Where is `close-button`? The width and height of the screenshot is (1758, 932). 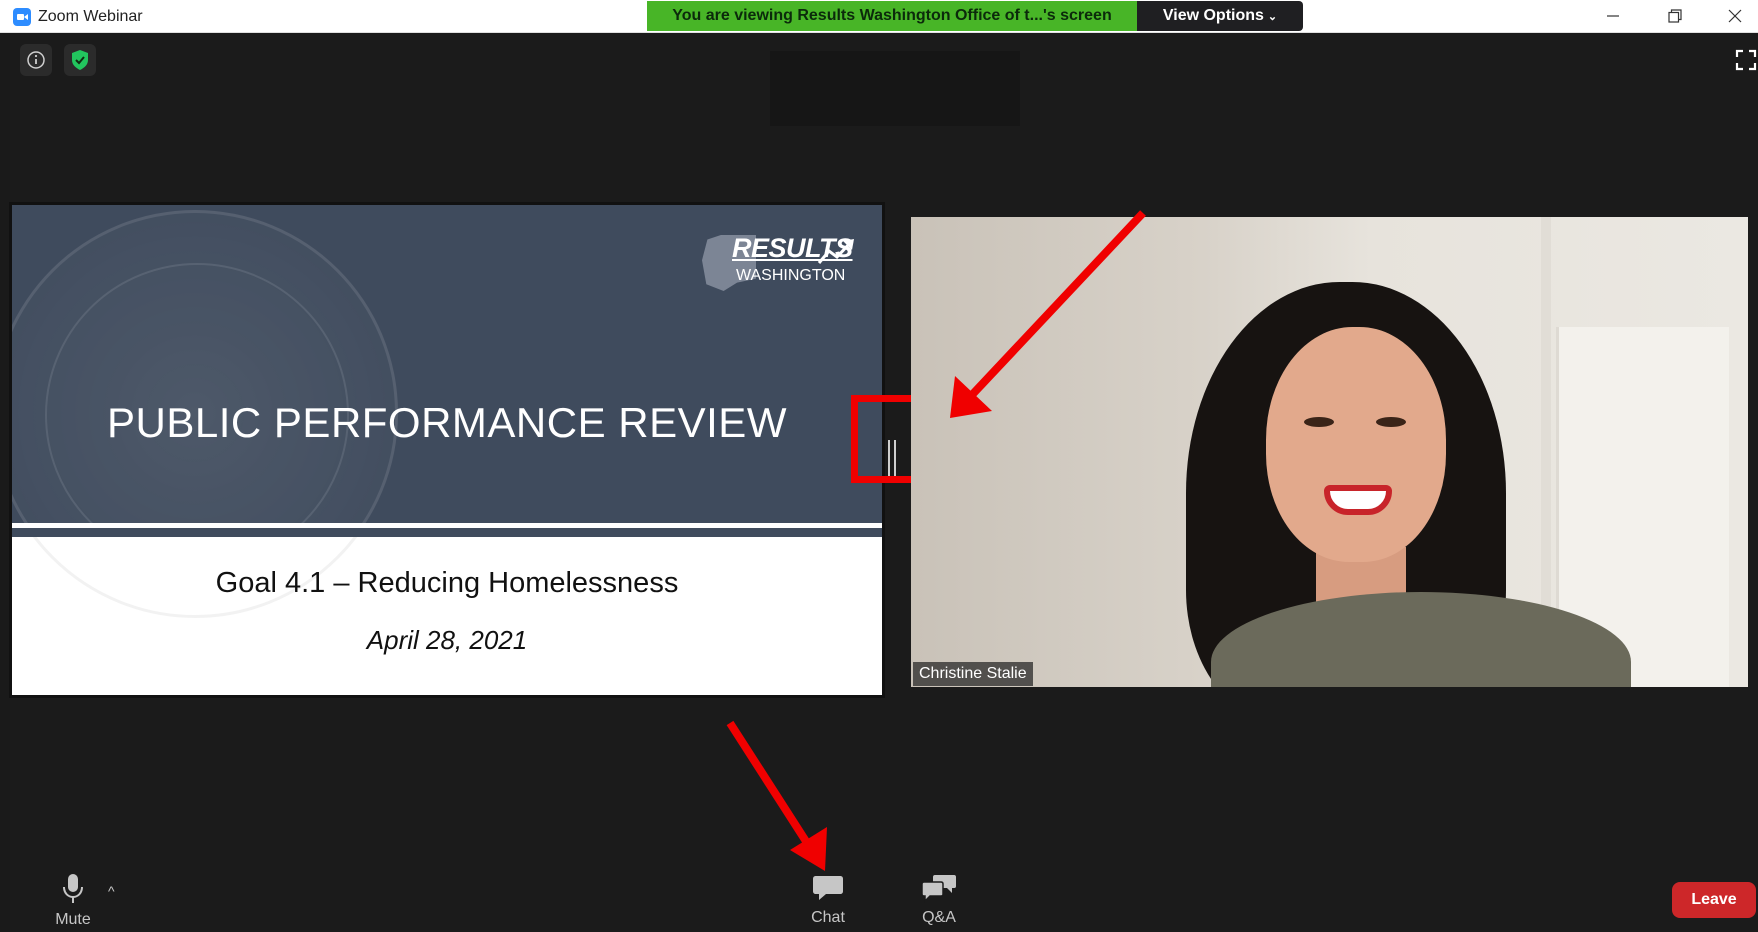
close-button is located at coordinates (1735, 16).